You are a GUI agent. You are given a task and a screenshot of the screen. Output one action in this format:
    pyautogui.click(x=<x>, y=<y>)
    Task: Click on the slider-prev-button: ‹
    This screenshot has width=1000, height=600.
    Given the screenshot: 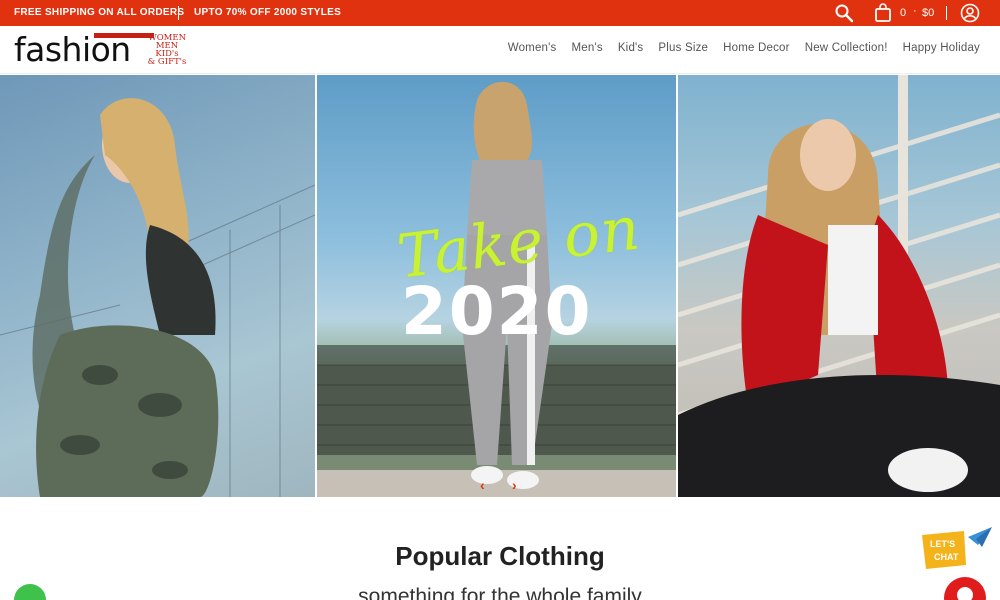 What is the action you would take?
    pyautogui.click(x=482, y=485)
    